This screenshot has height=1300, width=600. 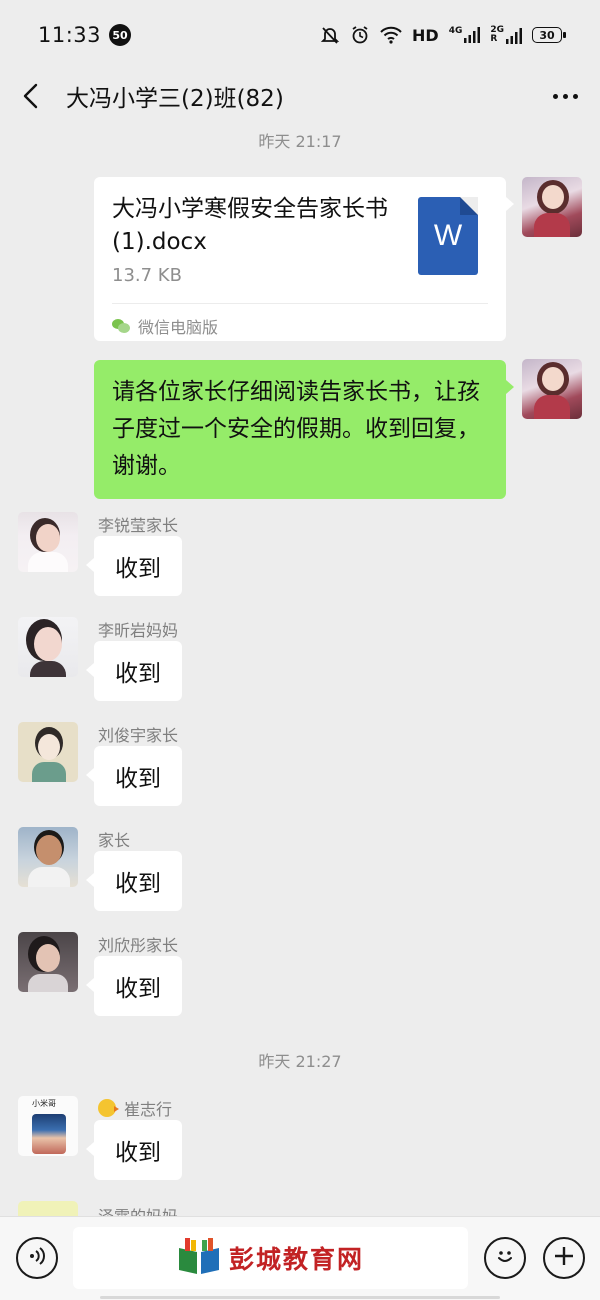 I want to click on sender-name: 家长, so click(x=114, y=840).